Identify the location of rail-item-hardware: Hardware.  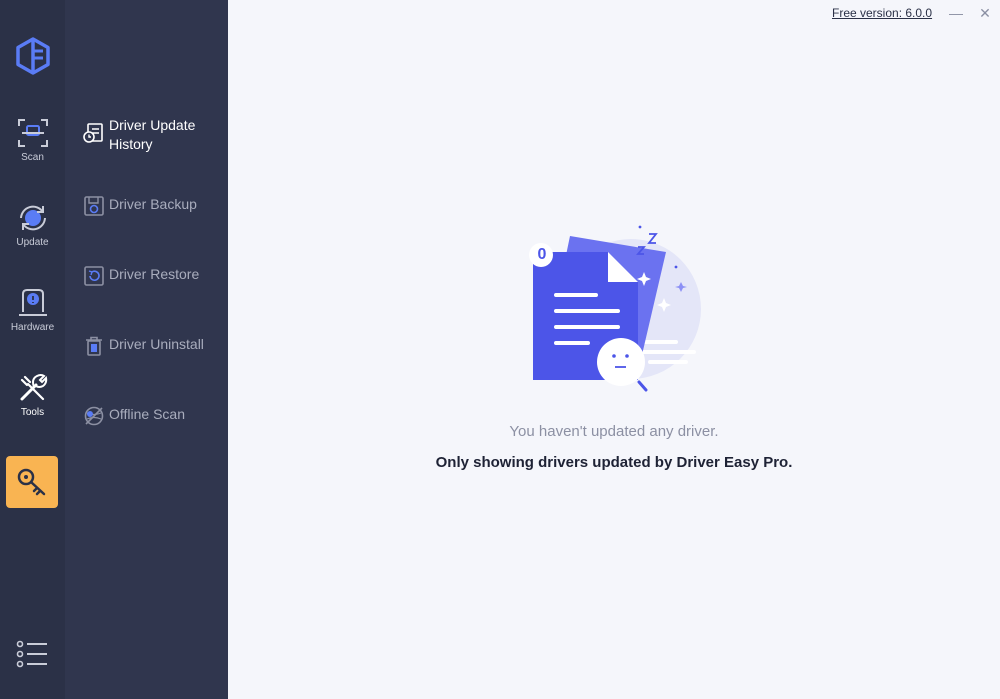
(32, 321).